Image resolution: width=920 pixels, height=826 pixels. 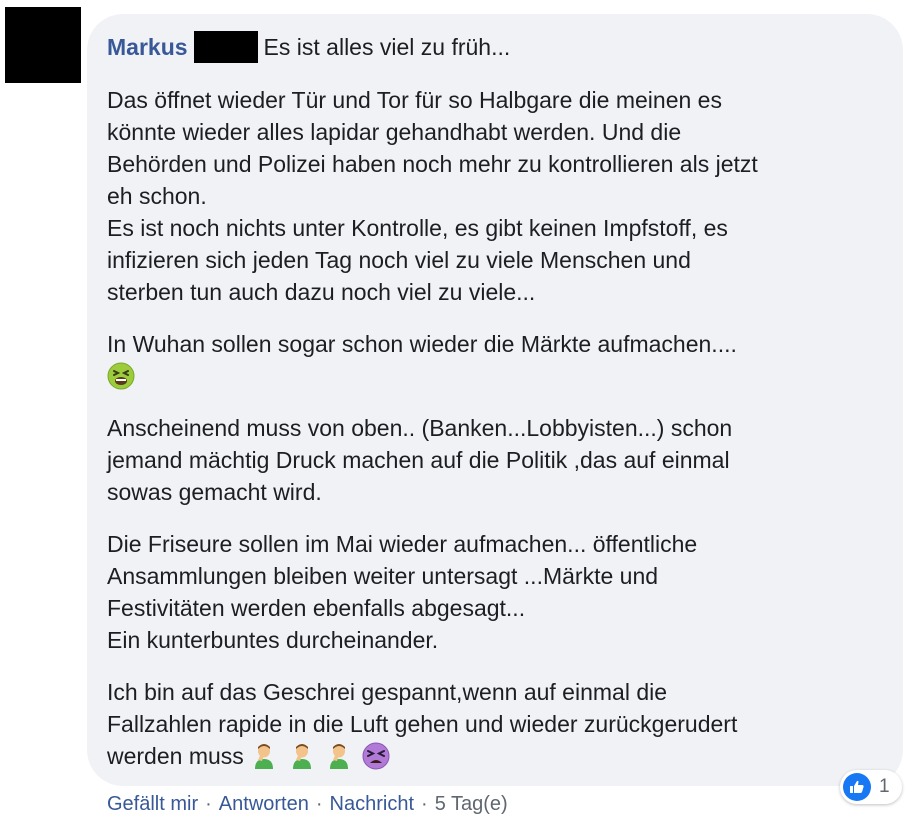 What do you see at coordinates (152, 804) in the screenshot?
I see `like-link: Gefällt mir` at bounding box center [152, 804].